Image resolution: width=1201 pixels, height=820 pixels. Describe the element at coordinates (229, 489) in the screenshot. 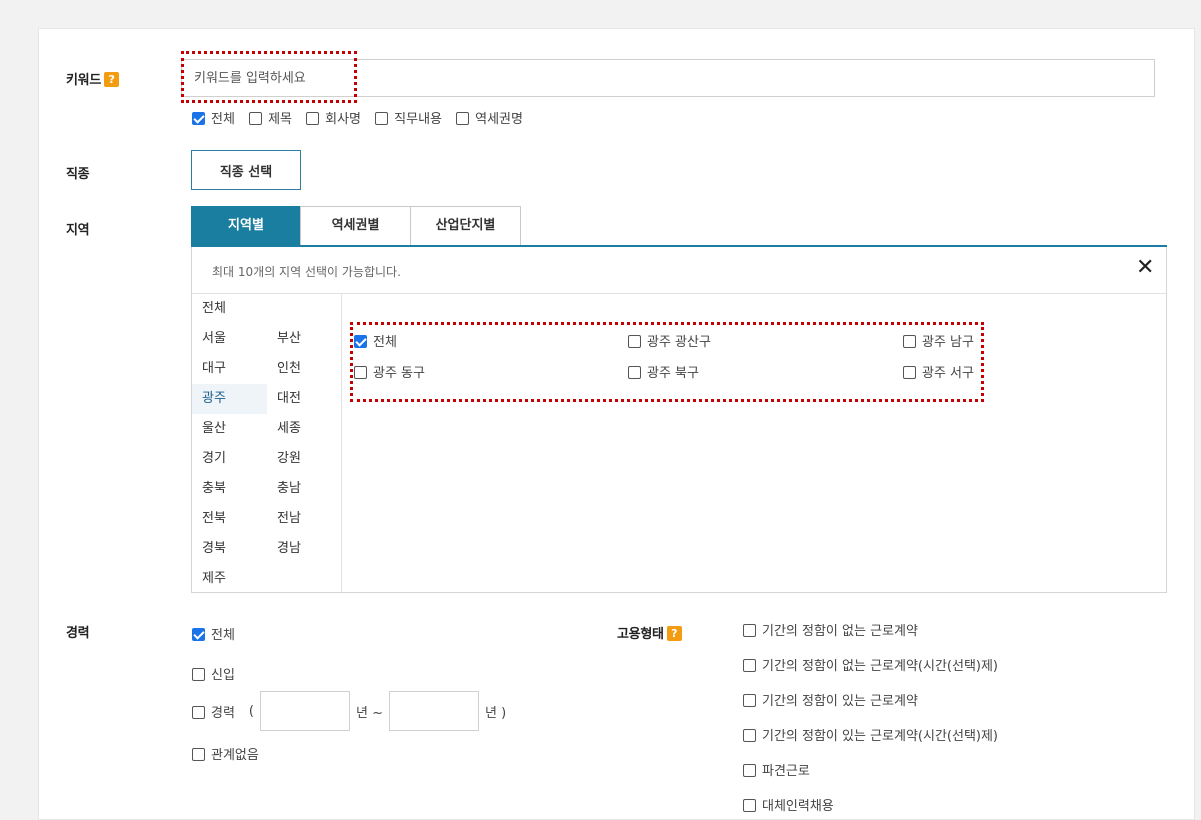

I see `city-item-chungbuk: 충북` at that location.